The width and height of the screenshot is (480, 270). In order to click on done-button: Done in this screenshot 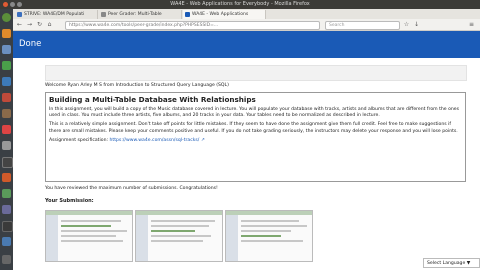, I will do `click(30, 44)`.